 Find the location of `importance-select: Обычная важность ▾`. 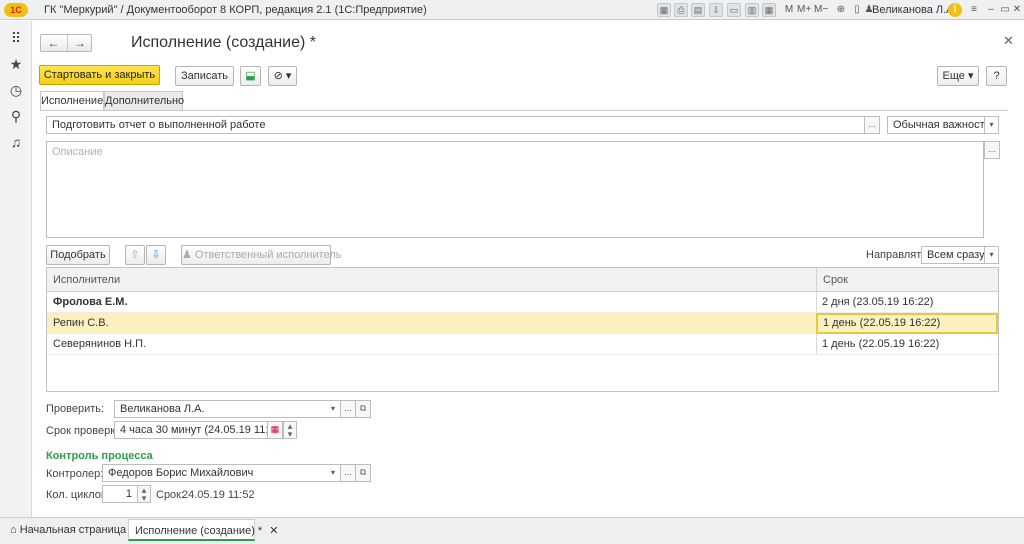

importance-select: Обычная важность ▾ is located at coordinates (943, 125).